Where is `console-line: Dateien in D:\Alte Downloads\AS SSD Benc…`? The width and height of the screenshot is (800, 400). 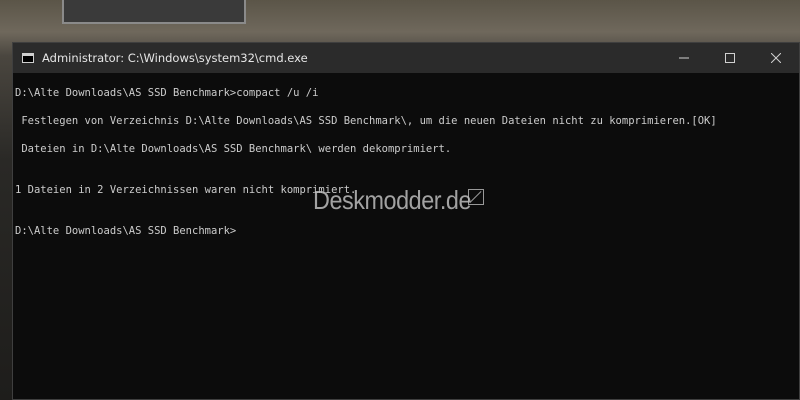 console-line: Dateien in D:\Alte Downloads\AS SSD Benc… is located at coordinates (233, 149).